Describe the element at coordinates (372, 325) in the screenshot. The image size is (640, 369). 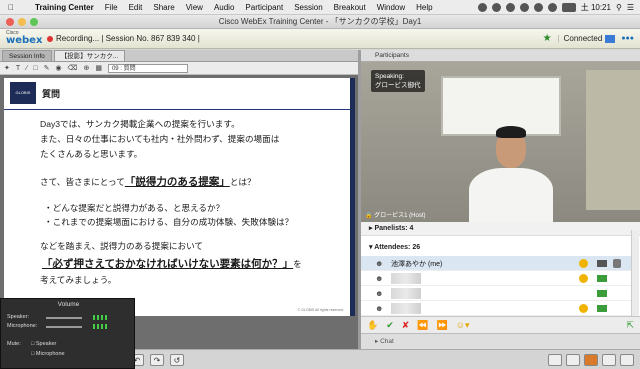
I see `raise-hand-icon: ✋` at that location.